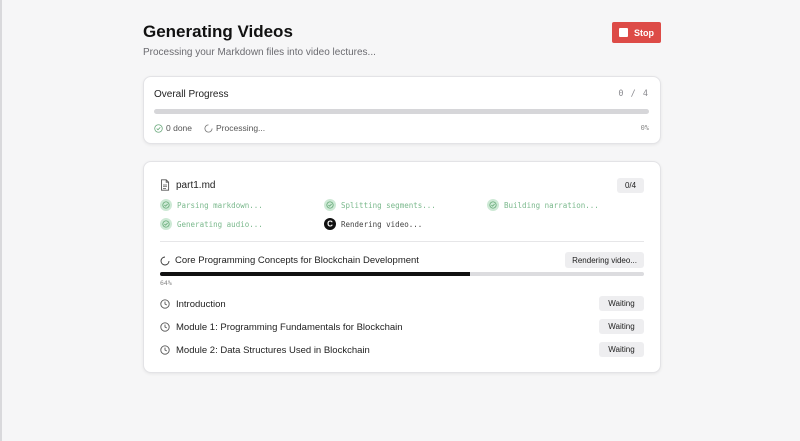 Image resolution: width=800 pixels, height=441 pixels. What do you see at coordinates (315, 274) in the screenshot?
I see `segment-progress-fill` at bounding box center [315, 274].